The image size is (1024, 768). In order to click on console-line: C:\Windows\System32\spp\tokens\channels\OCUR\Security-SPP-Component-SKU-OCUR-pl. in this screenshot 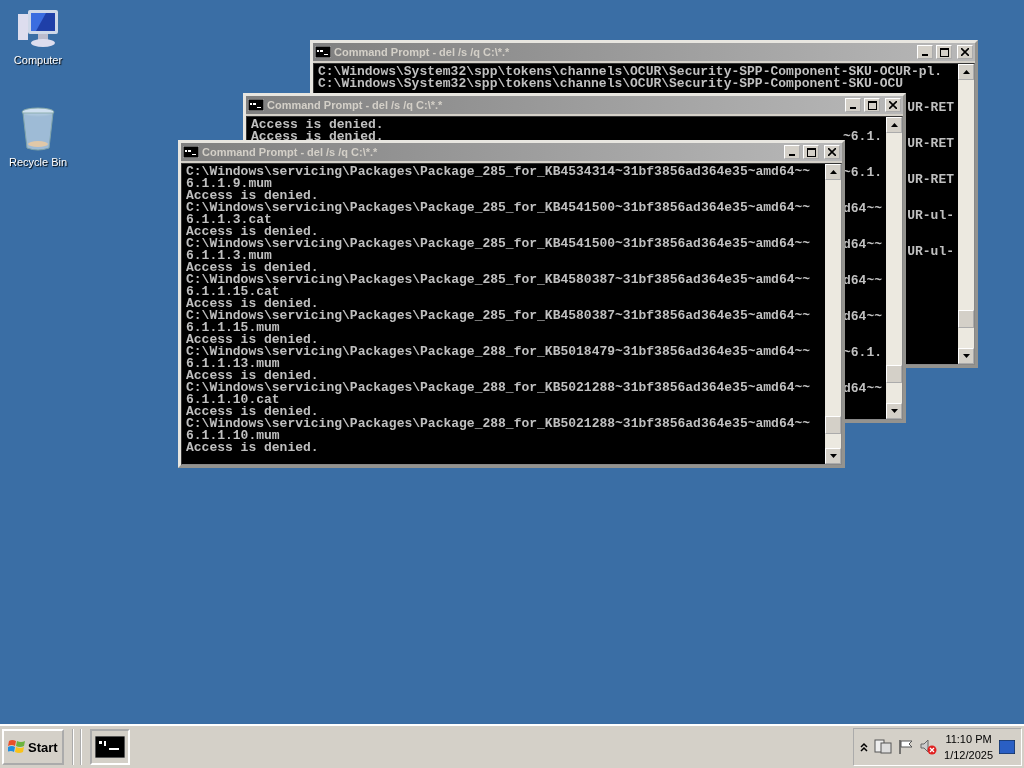, I will do `click(630, 72)`.